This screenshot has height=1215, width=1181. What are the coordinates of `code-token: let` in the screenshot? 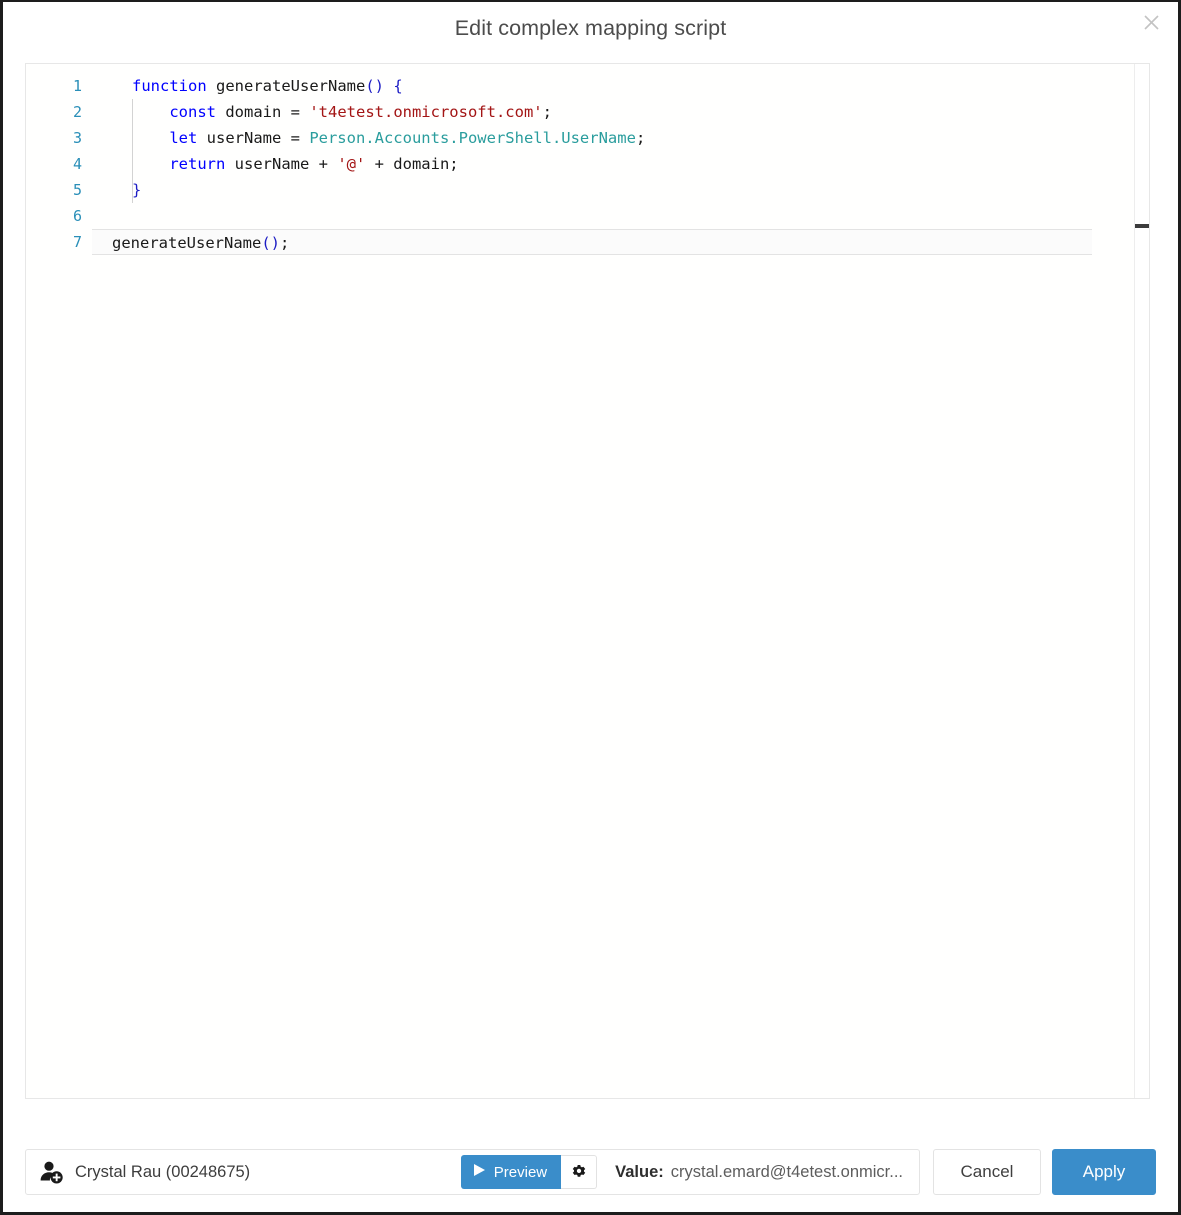 It's located at (183, 138).